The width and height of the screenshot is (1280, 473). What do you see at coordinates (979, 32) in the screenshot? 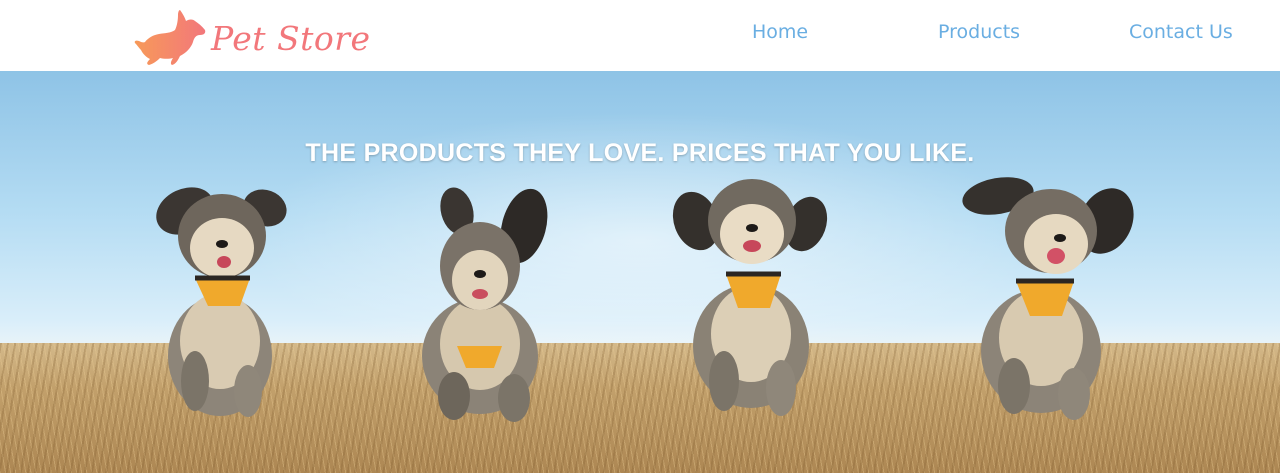
I see `nav-products-link: Products` at bounding box center [979, 32].